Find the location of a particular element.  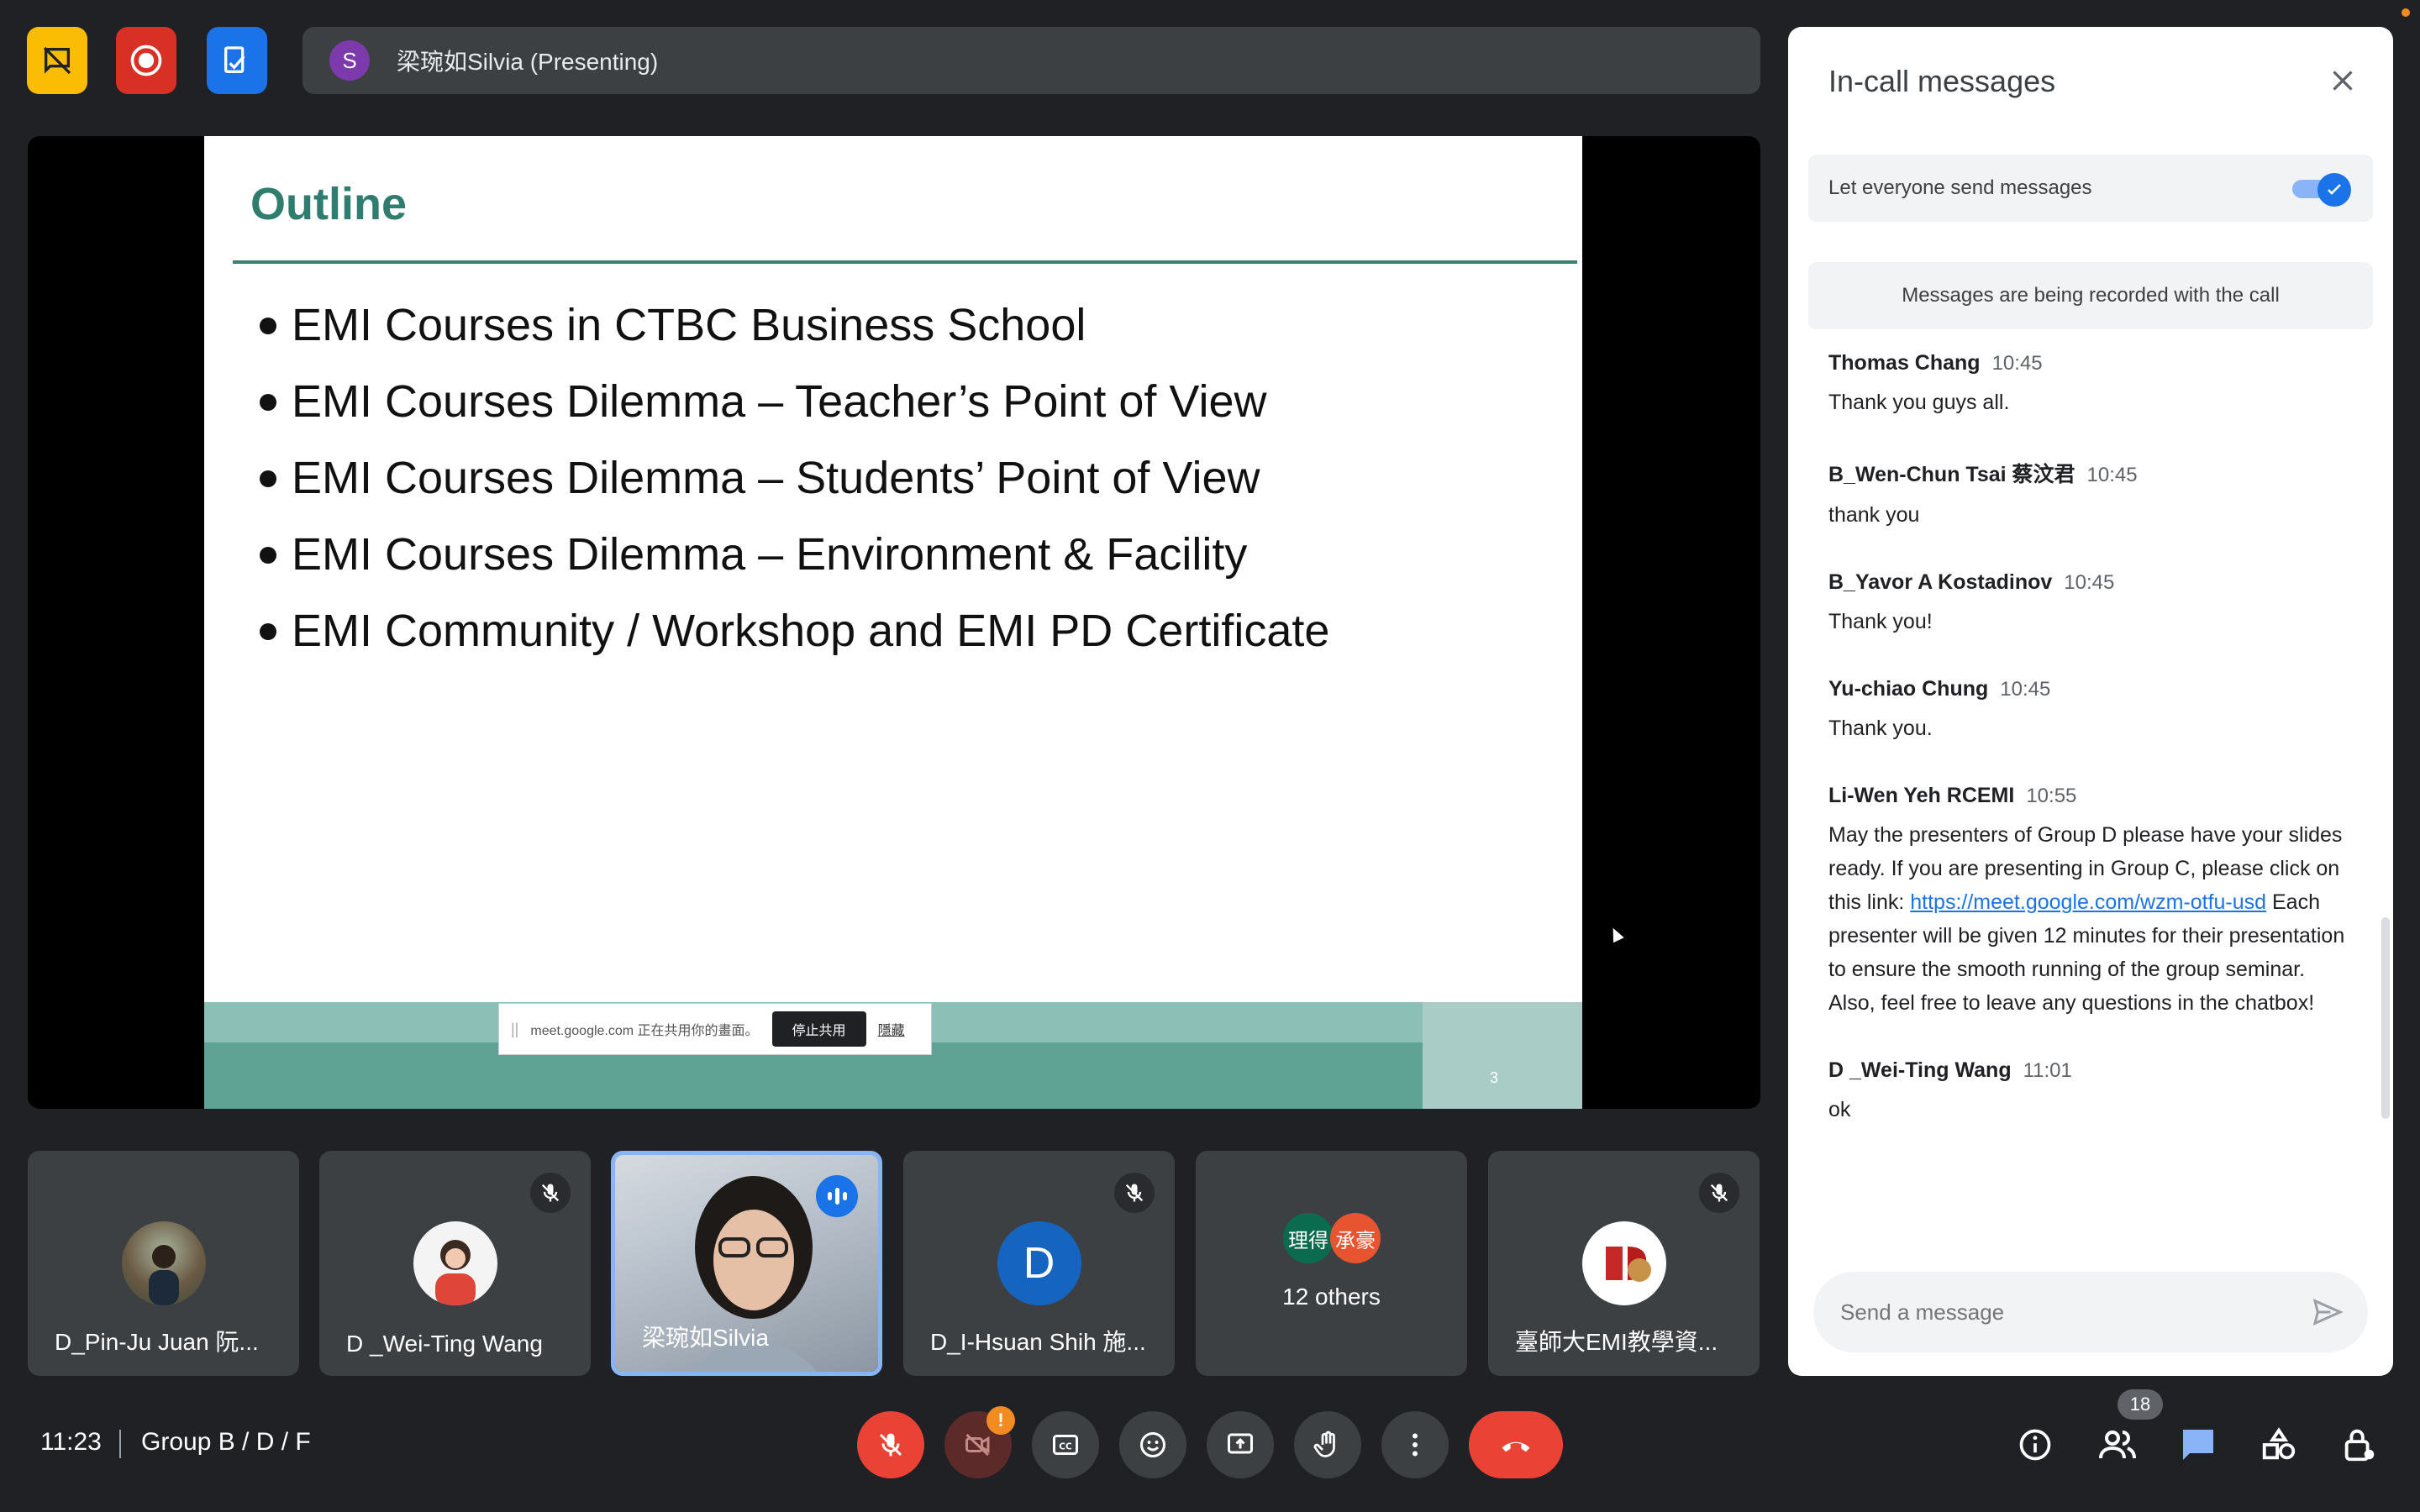

slide-page-number: 3 is located at coordinates (1494, 1077).